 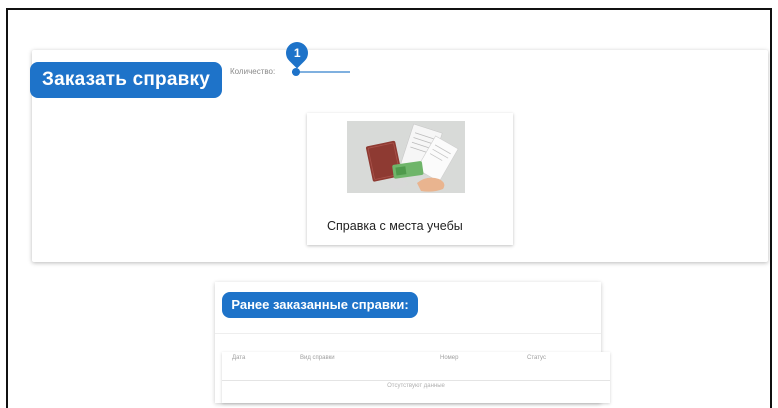 What do you see at coordinates (406, 157) in the screenshot?
I see `documents-illustration-icon` at bounding box center [406, 157].